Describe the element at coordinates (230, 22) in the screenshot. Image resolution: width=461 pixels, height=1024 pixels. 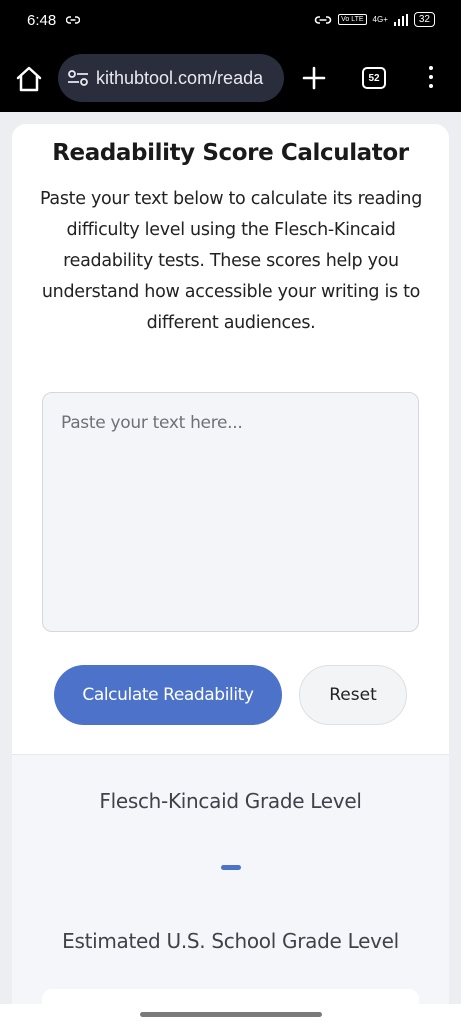
I see `status-bar: 6:48 Vo LTE 4G+ 32` at that location.